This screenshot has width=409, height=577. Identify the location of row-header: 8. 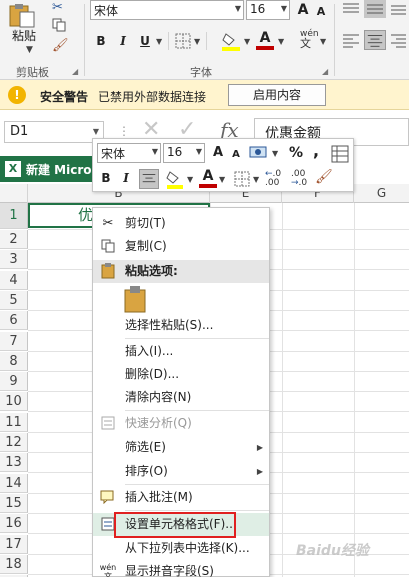
(14, 361).